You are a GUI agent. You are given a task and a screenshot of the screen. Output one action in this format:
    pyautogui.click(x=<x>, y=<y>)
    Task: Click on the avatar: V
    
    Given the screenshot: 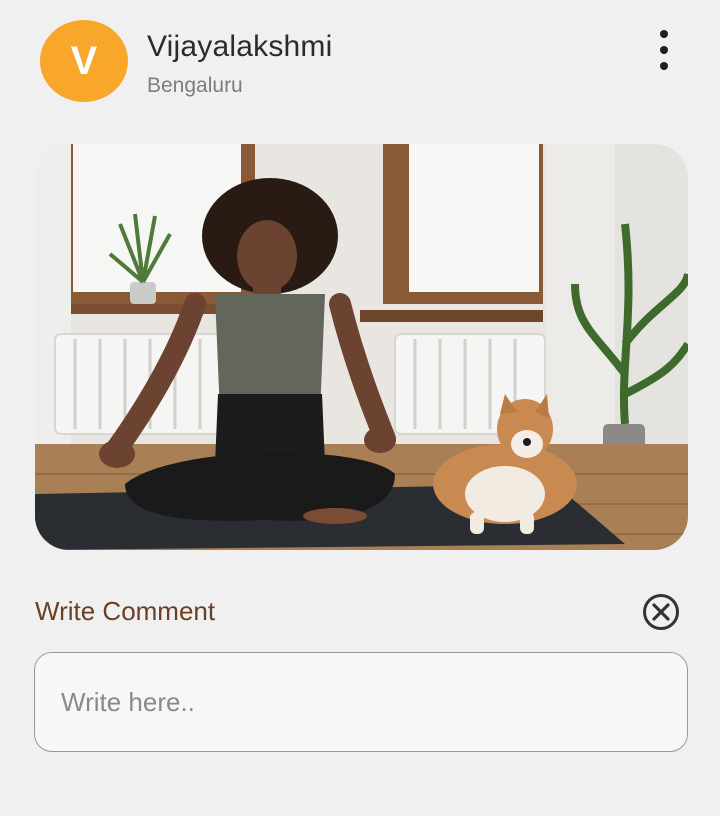 What is the action you would take?
    pyautogui.click(x=84, y=61)
    